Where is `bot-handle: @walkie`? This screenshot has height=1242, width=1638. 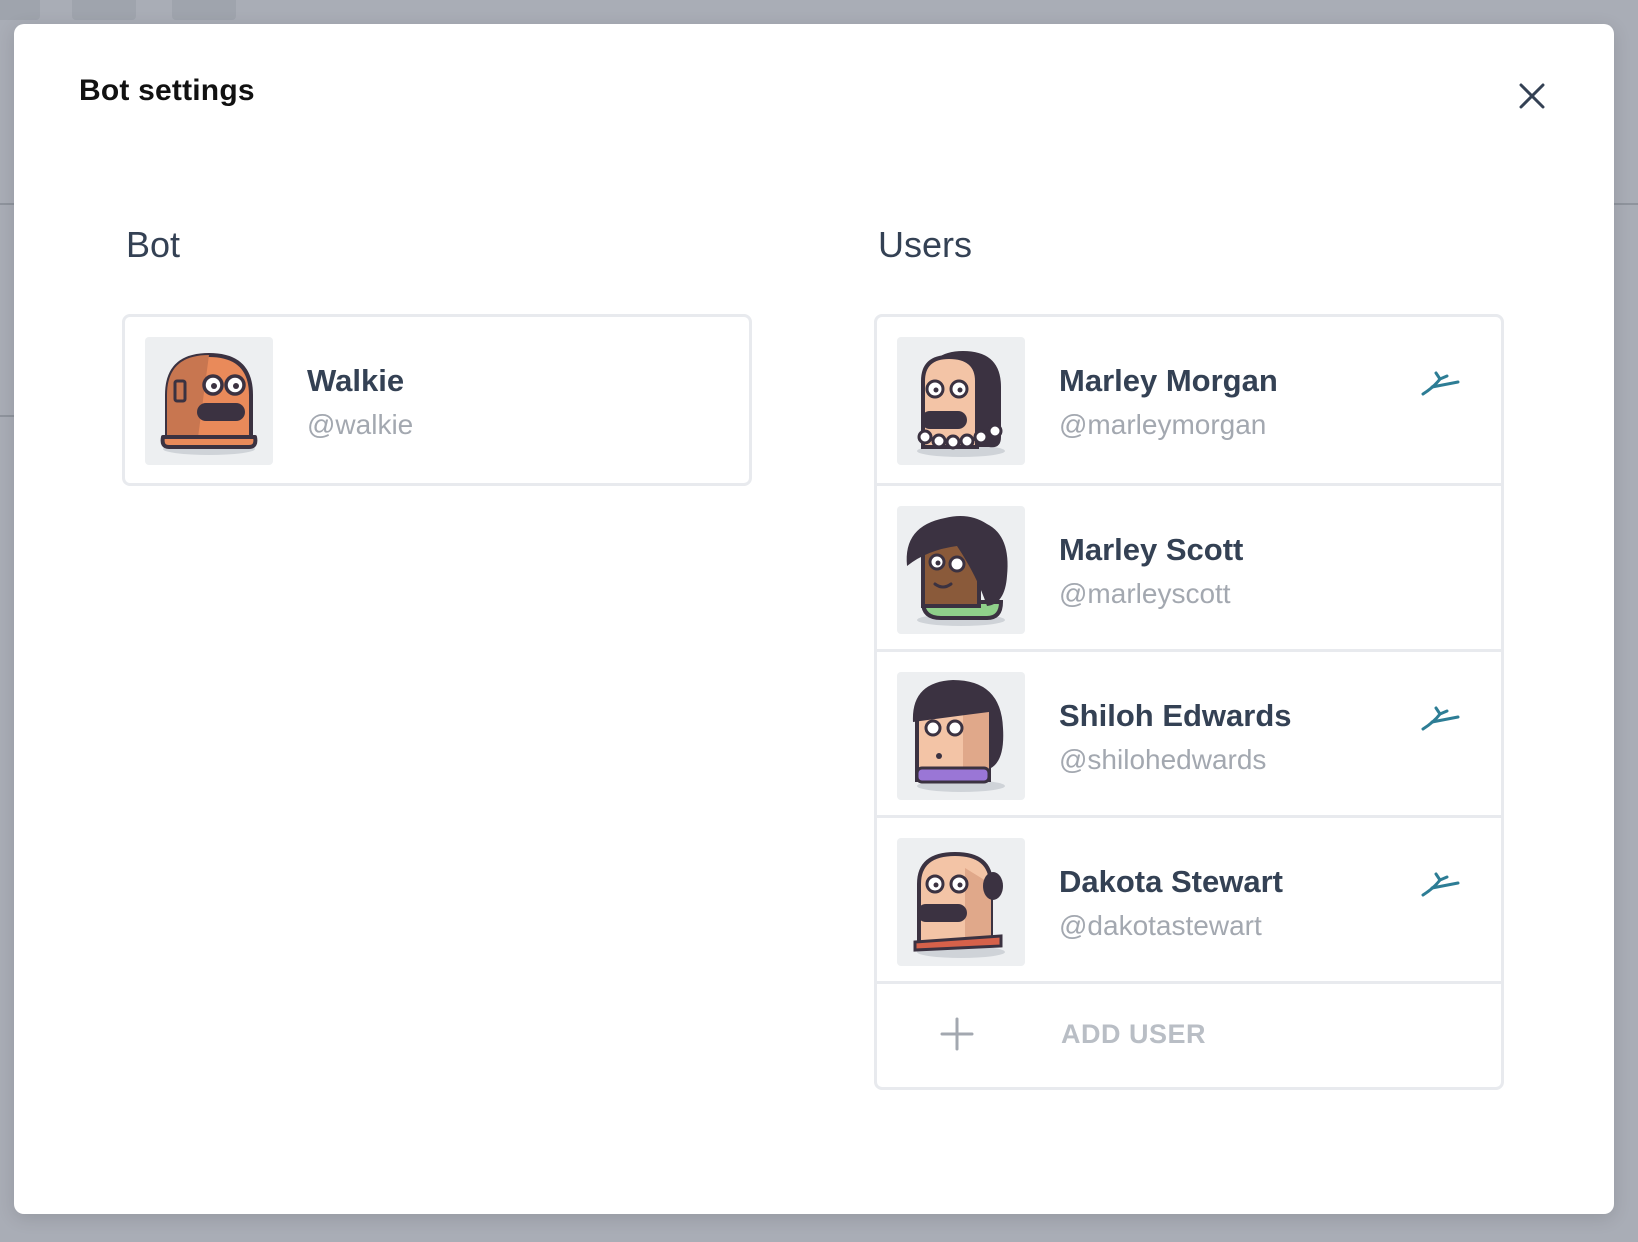
bot-handle: @walkie is located at coordinates (360, 424).